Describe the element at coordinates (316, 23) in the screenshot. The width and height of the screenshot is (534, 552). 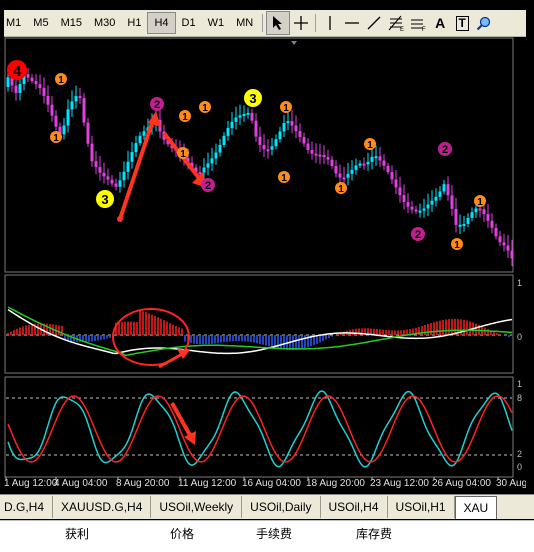
I see `toolbar-separator` at that location.